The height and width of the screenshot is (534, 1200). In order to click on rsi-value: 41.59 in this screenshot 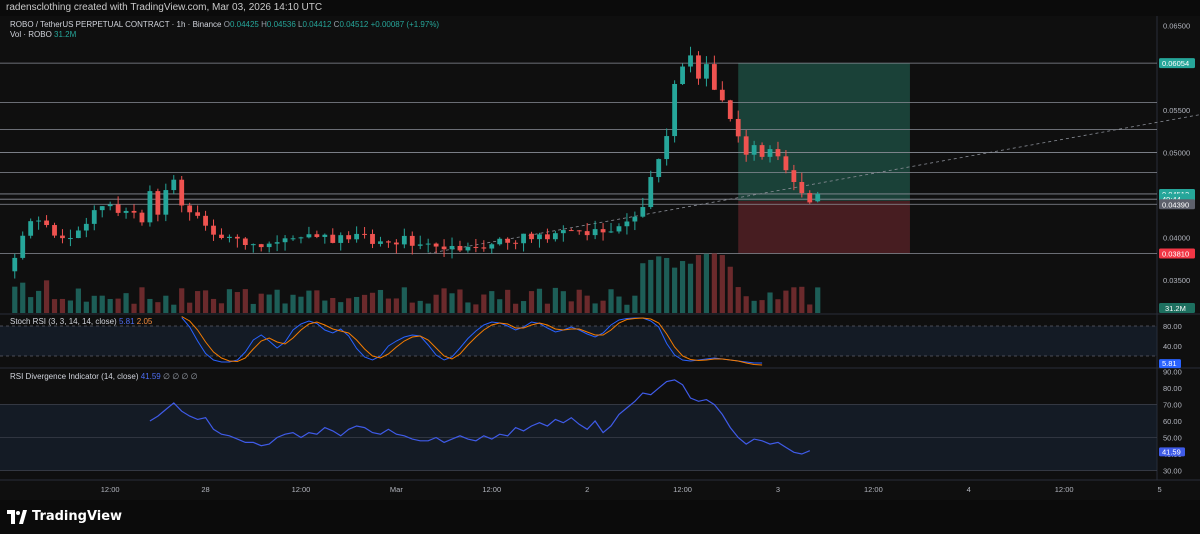, I will do `click(150, 376)`.